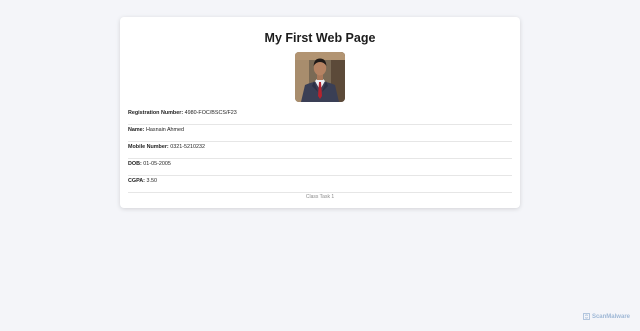  What do you see at coordinates (610, 316) in the screenshot?
I see `watermark-text: ScanMalware` at bounding box center [610, 316].